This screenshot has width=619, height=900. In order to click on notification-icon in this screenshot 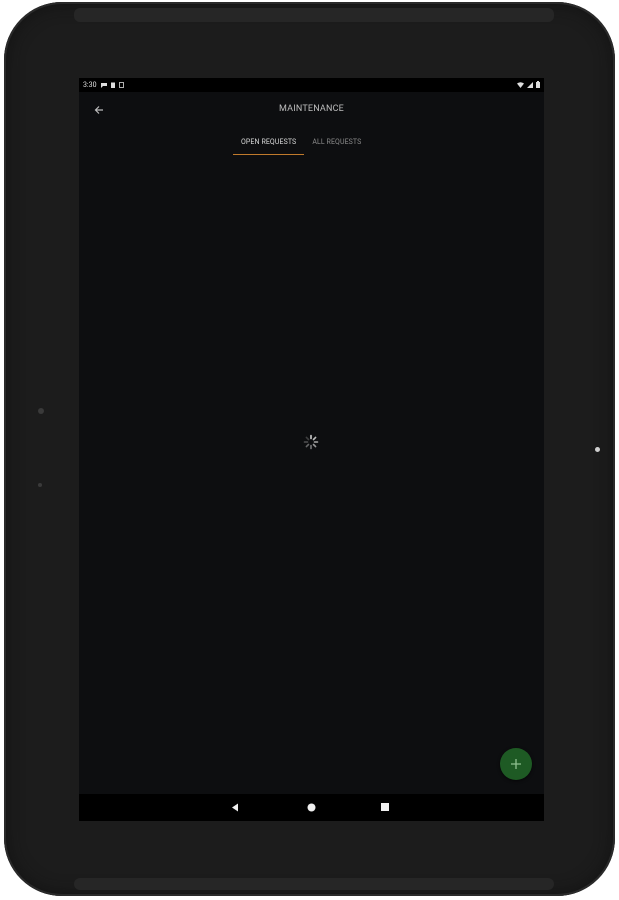, I will do `click(103, 85)`.